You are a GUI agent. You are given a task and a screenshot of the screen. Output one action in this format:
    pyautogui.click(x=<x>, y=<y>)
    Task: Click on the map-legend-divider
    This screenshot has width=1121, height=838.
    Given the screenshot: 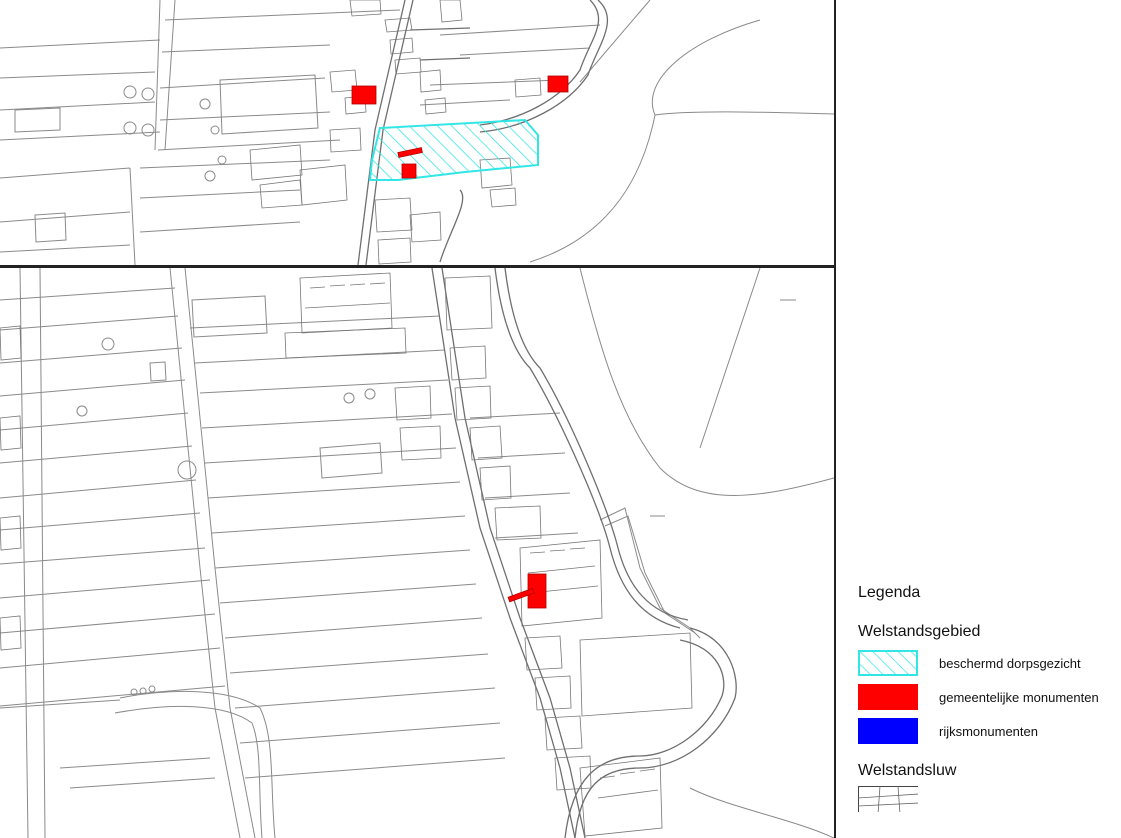 What is the action you would take?
    pyautogui.click(x=835, y=419)
    